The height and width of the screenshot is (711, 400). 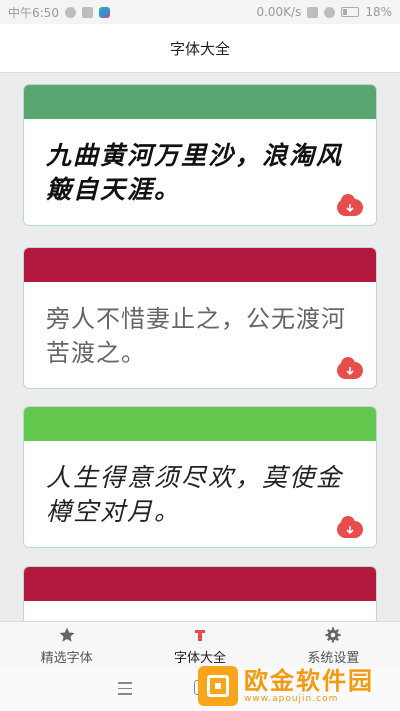 I want to click on status-speed: 0.00K/s, so click(x=279, y=12).